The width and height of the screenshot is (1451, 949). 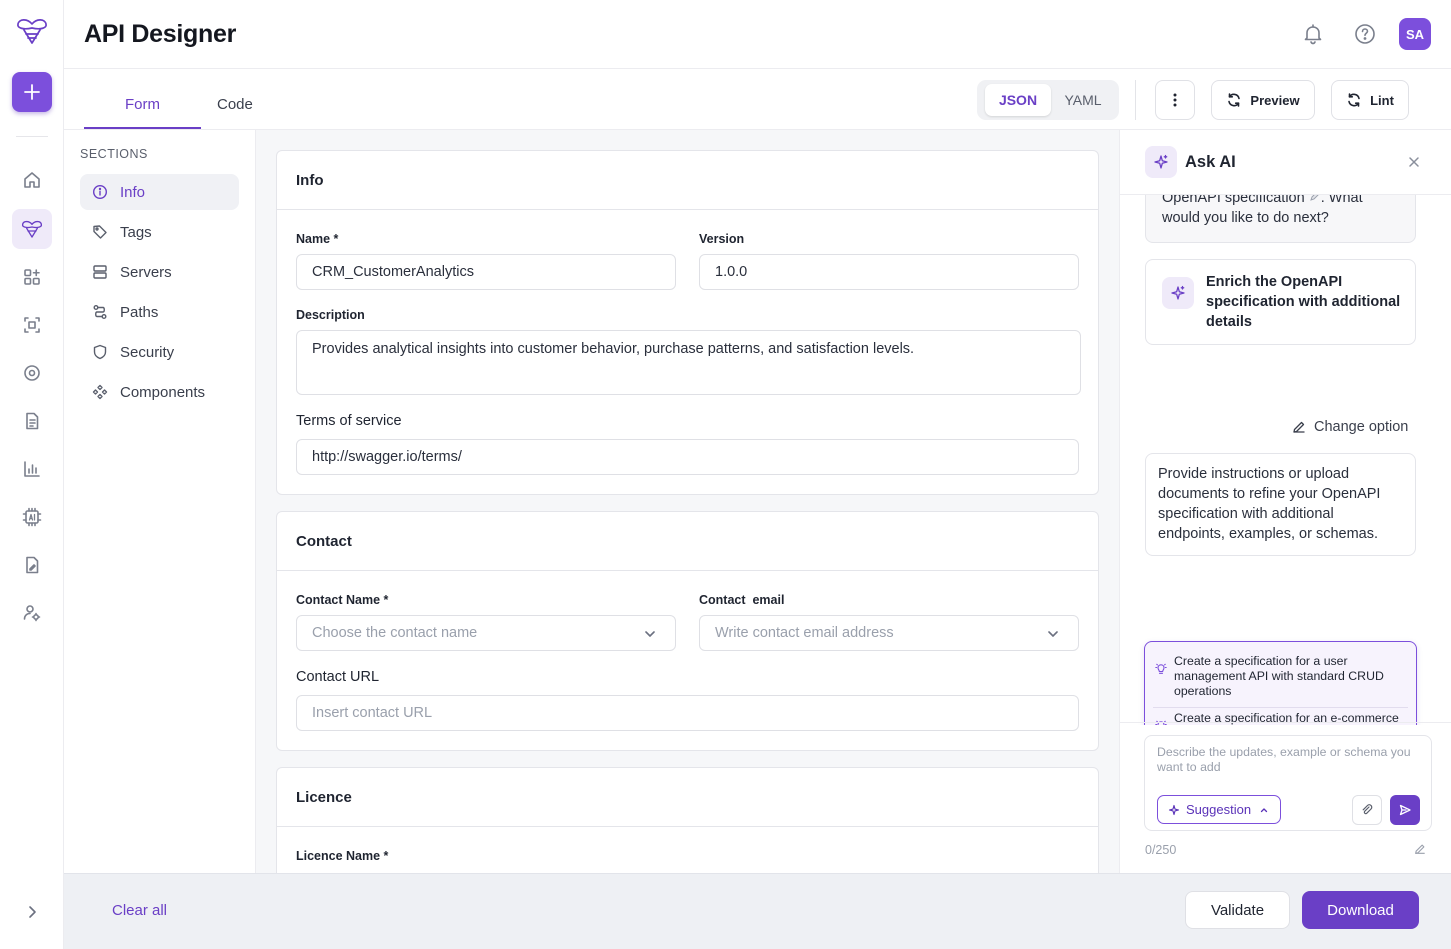 What do you see at coordinates (486, 272) in the screenshot?
I see `name-input: CRM_CustomerAnalytics` at bounding box center [486, 272].